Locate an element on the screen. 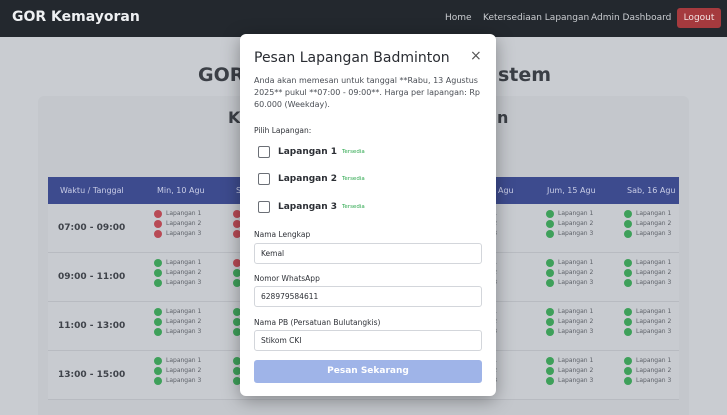 Image resolution: width=727 pixels, height=415 pixels. court-1-checkbox is located at coordinates (264, 152).